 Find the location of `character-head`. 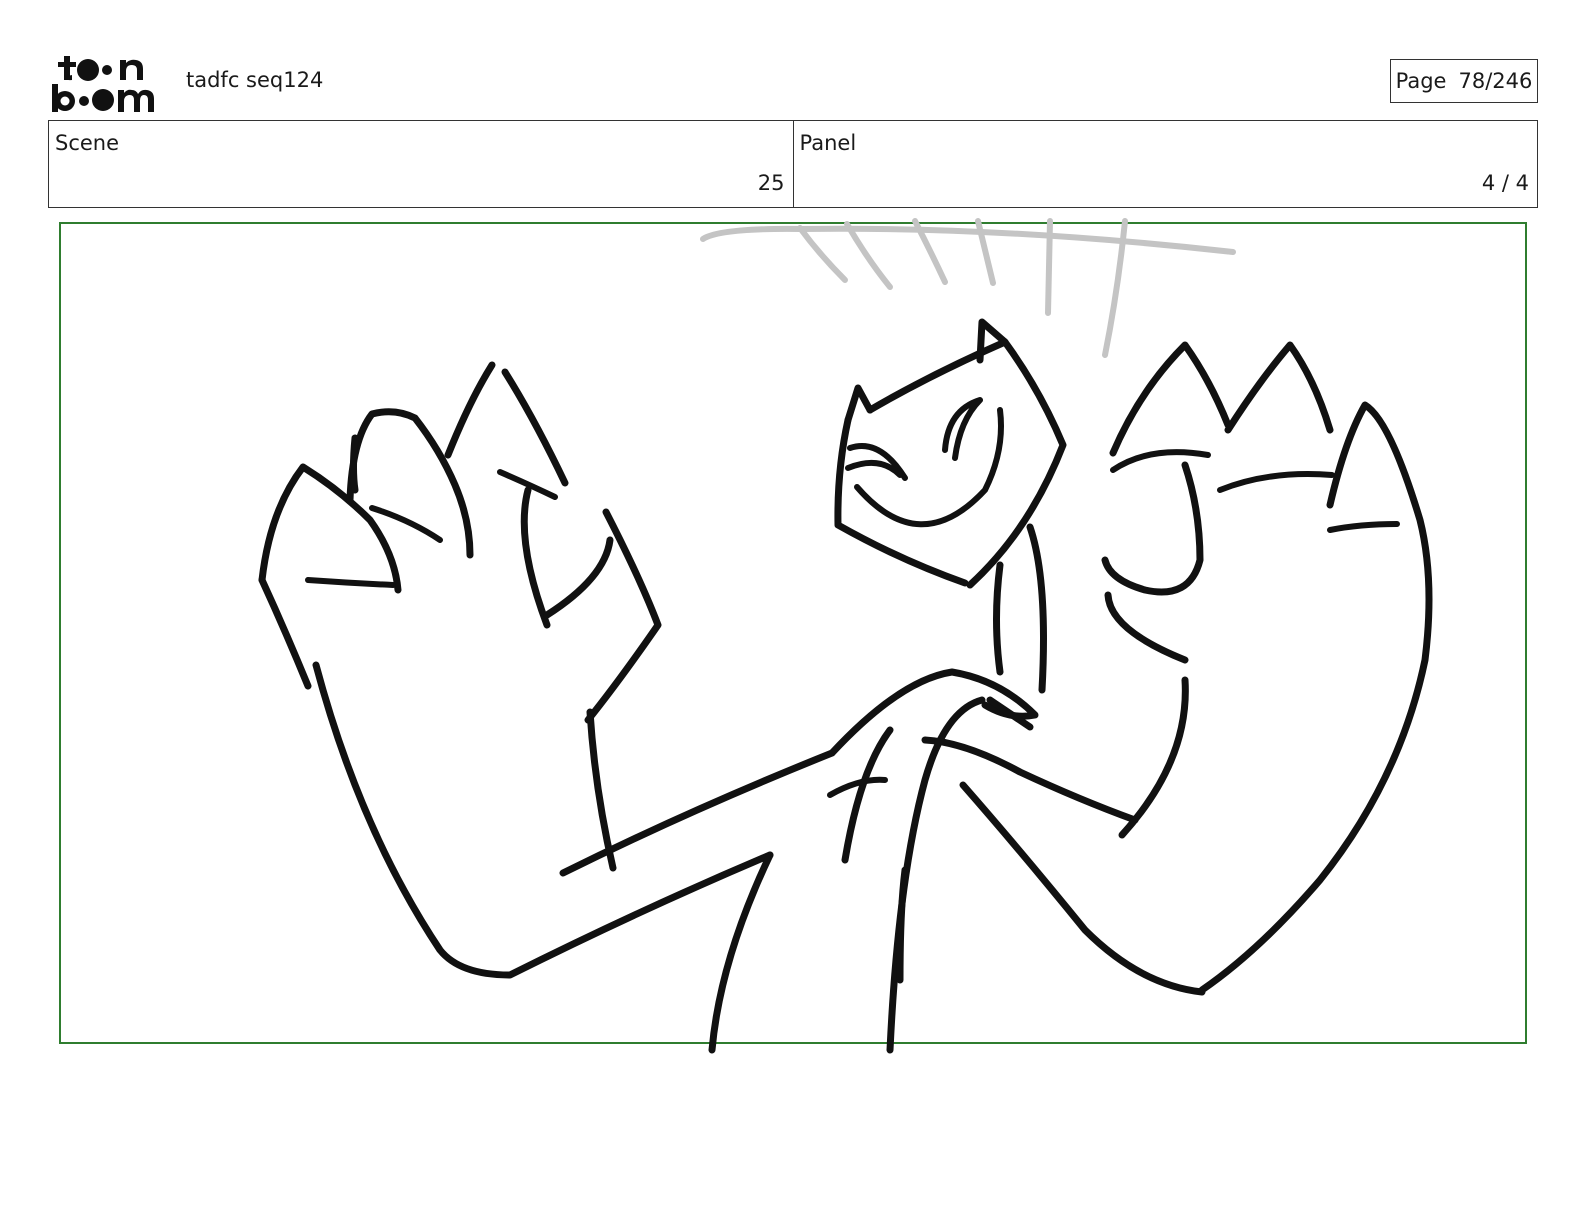

character-head is located at coordinates (950, 453).